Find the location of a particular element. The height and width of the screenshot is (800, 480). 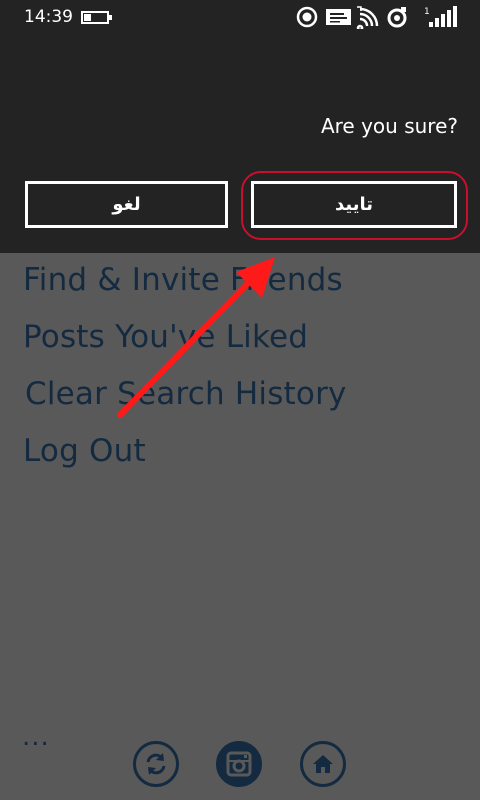

refresh-button is located at coordinates (156, 764).